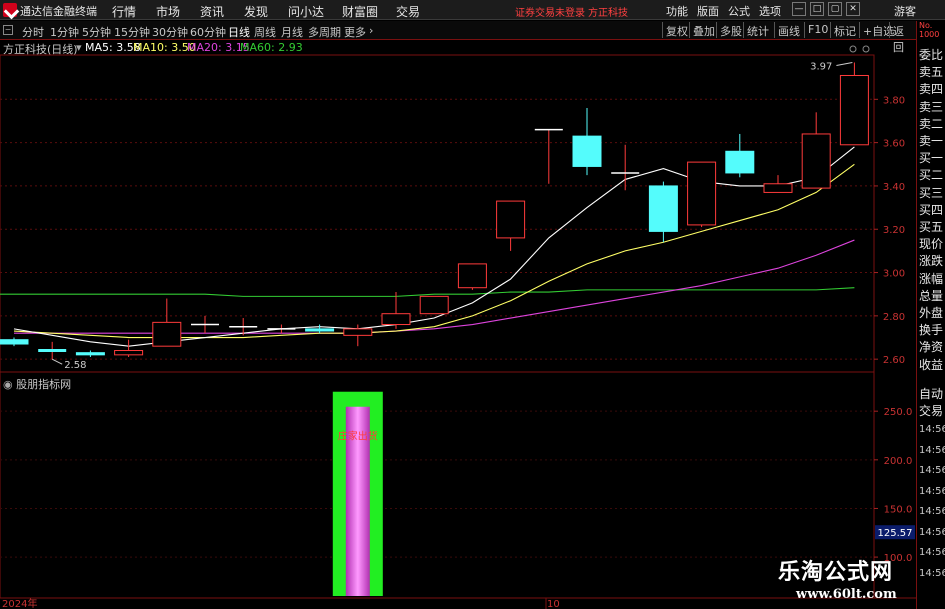  What do you see at coordinates (931, 123) in the screenshot?
I see `quote-field-label: 卖二` at bounding box center [931, 123].